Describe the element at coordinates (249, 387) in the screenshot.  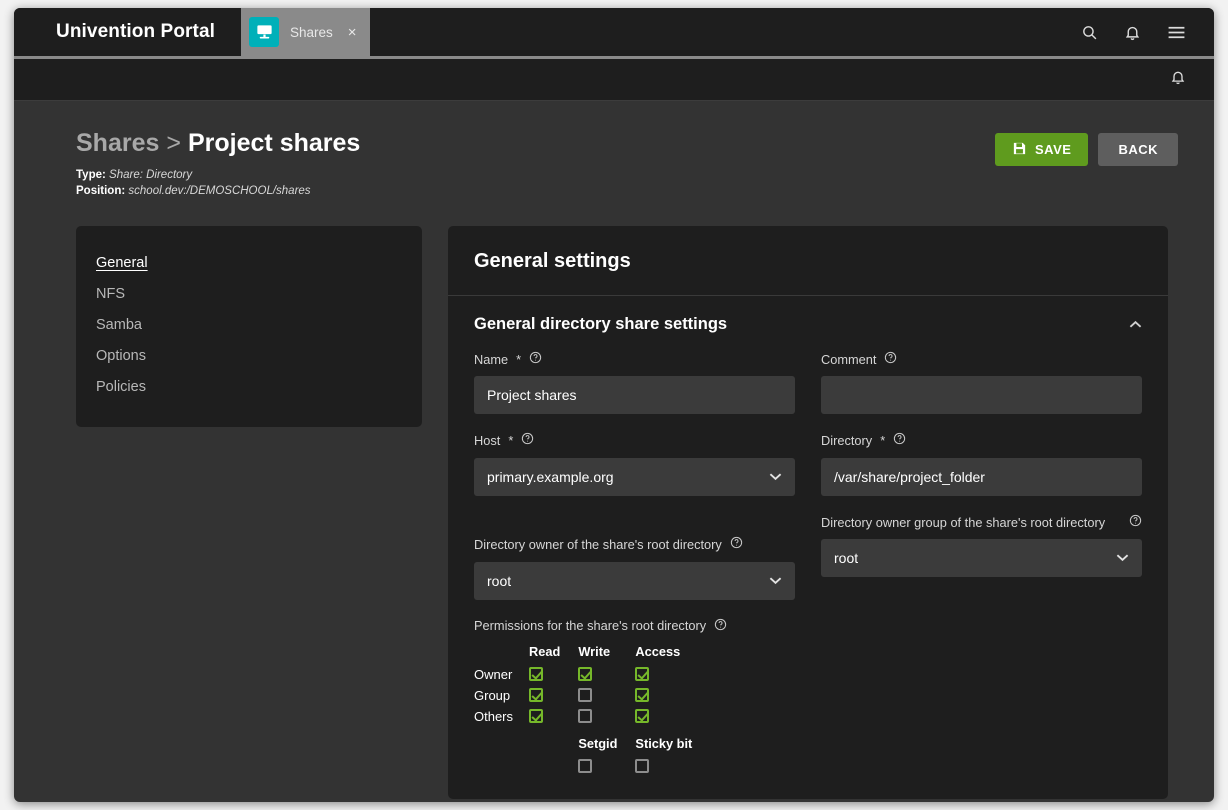
I see `sidebar-item-policies: Policies` at that location.